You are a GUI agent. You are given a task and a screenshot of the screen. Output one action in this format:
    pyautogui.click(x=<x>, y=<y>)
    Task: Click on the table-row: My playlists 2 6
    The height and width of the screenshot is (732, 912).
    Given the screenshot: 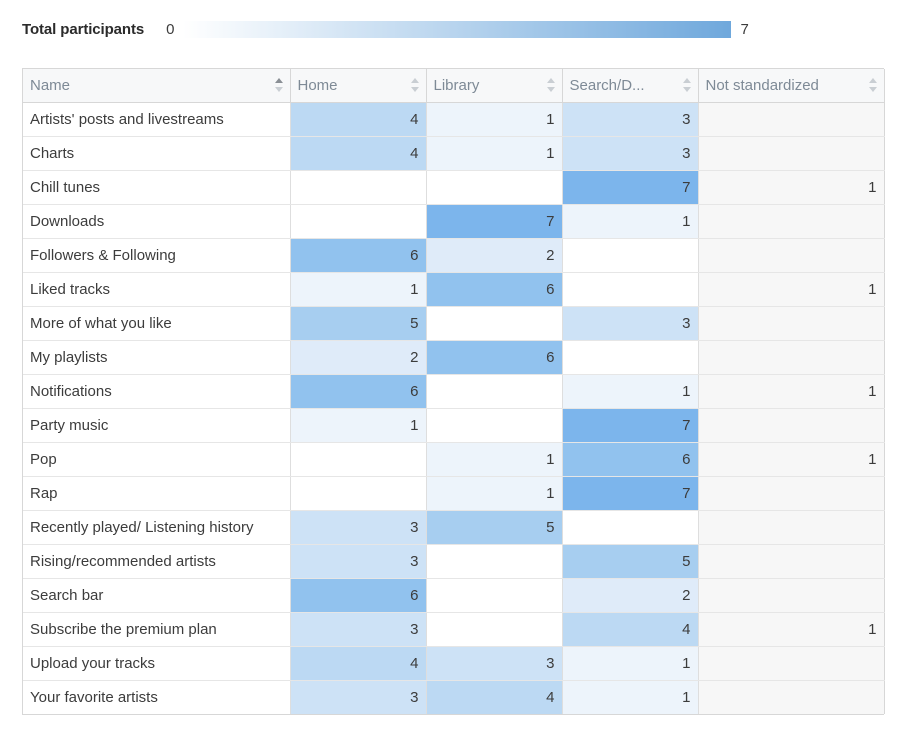 What is the action you would take?
    pyautogui.click(x=454, y=357)
    